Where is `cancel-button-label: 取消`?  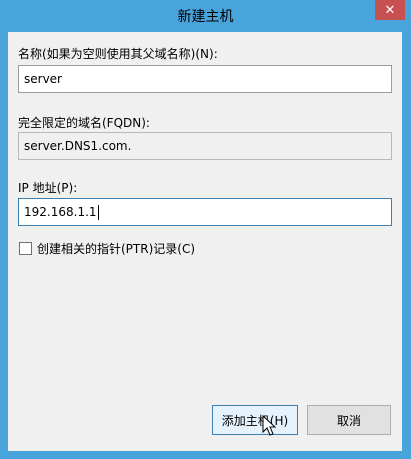
cancel-button-label: 取消 is located at coordinates (348, 420).